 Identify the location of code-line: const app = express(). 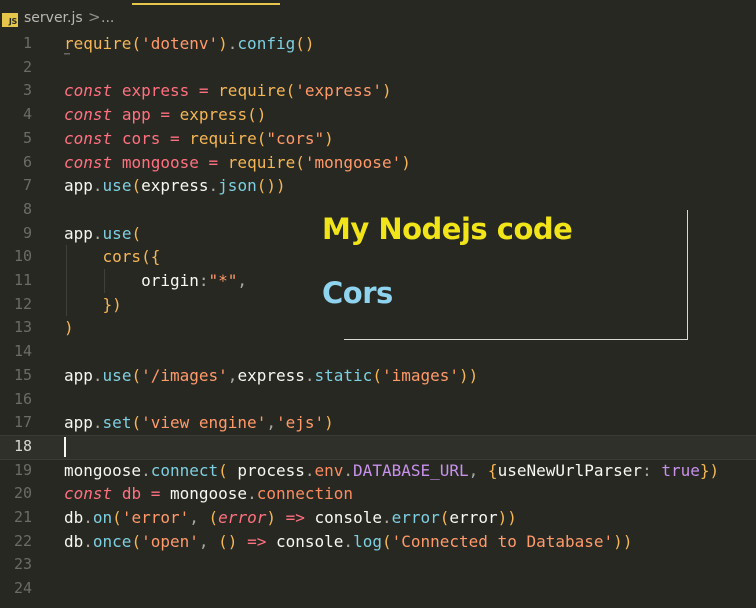
(165, 115).